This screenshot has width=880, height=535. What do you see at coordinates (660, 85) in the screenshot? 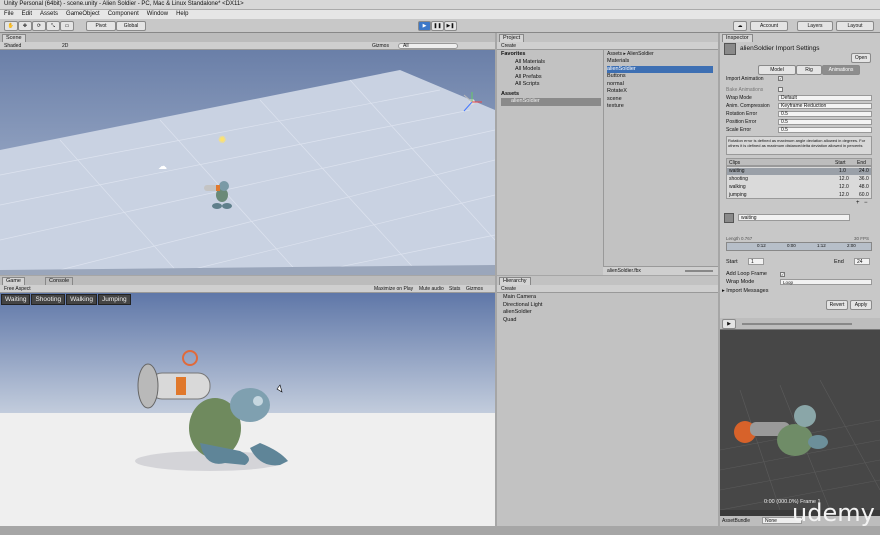
I see `file-normal: normal` at bounding box center [660, 85].